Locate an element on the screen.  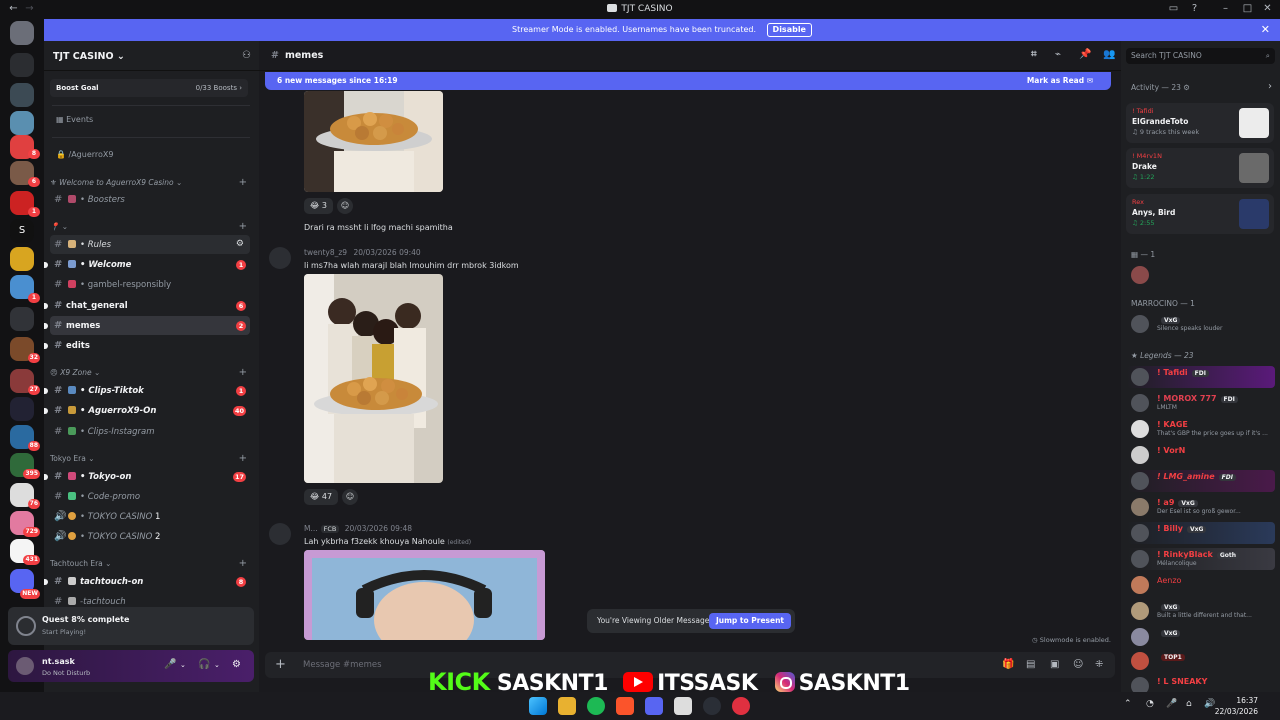
member-item: ! Tafidi FDI is located at coordinates (1201, 377).